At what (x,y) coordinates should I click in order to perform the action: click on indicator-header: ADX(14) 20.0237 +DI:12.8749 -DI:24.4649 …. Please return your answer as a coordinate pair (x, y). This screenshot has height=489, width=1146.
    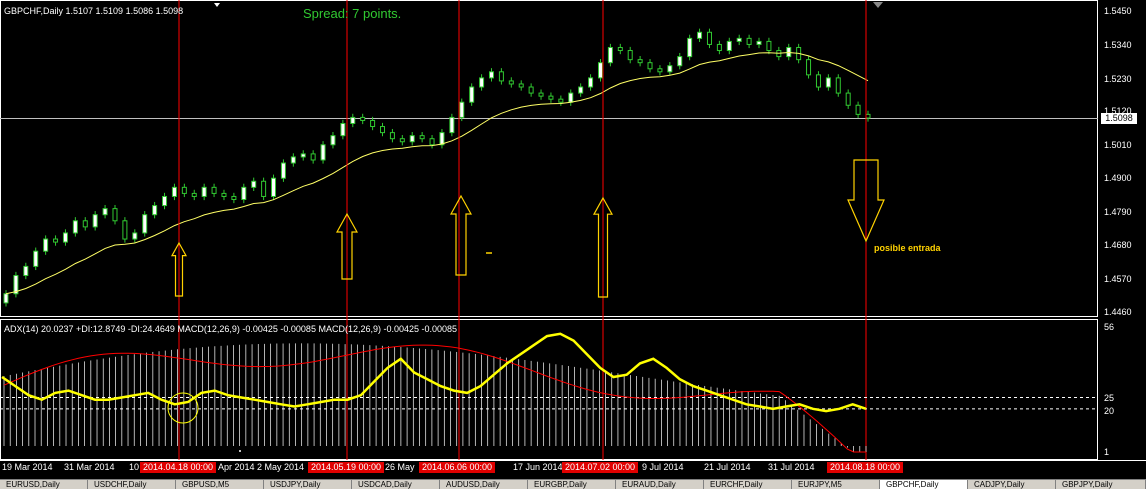
    Looking at the image, I should click on (231, 329).